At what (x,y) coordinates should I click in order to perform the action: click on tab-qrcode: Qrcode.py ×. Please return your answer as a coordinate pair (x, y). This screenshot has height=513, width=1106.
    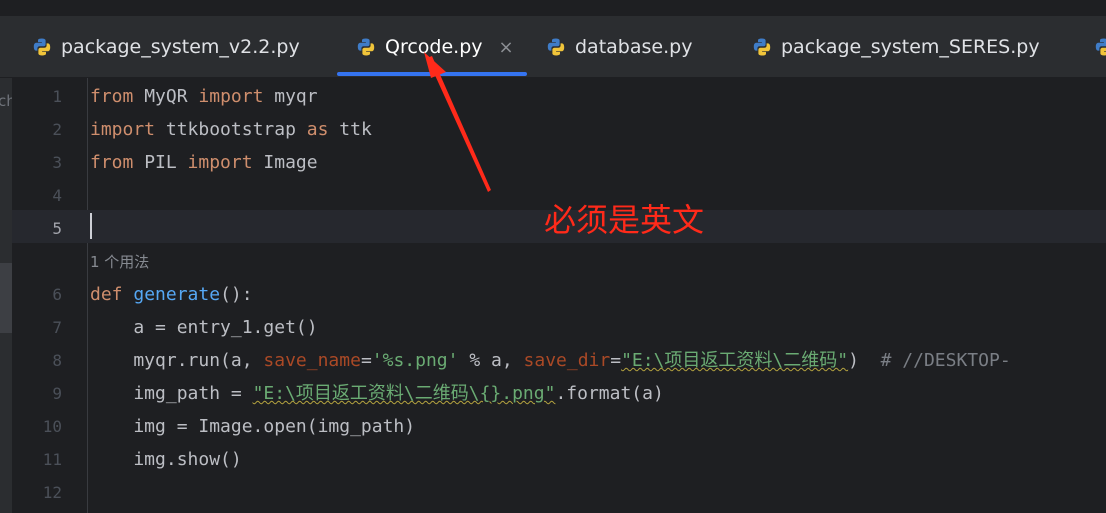
    Looking at the image, I should click on (435, 47).